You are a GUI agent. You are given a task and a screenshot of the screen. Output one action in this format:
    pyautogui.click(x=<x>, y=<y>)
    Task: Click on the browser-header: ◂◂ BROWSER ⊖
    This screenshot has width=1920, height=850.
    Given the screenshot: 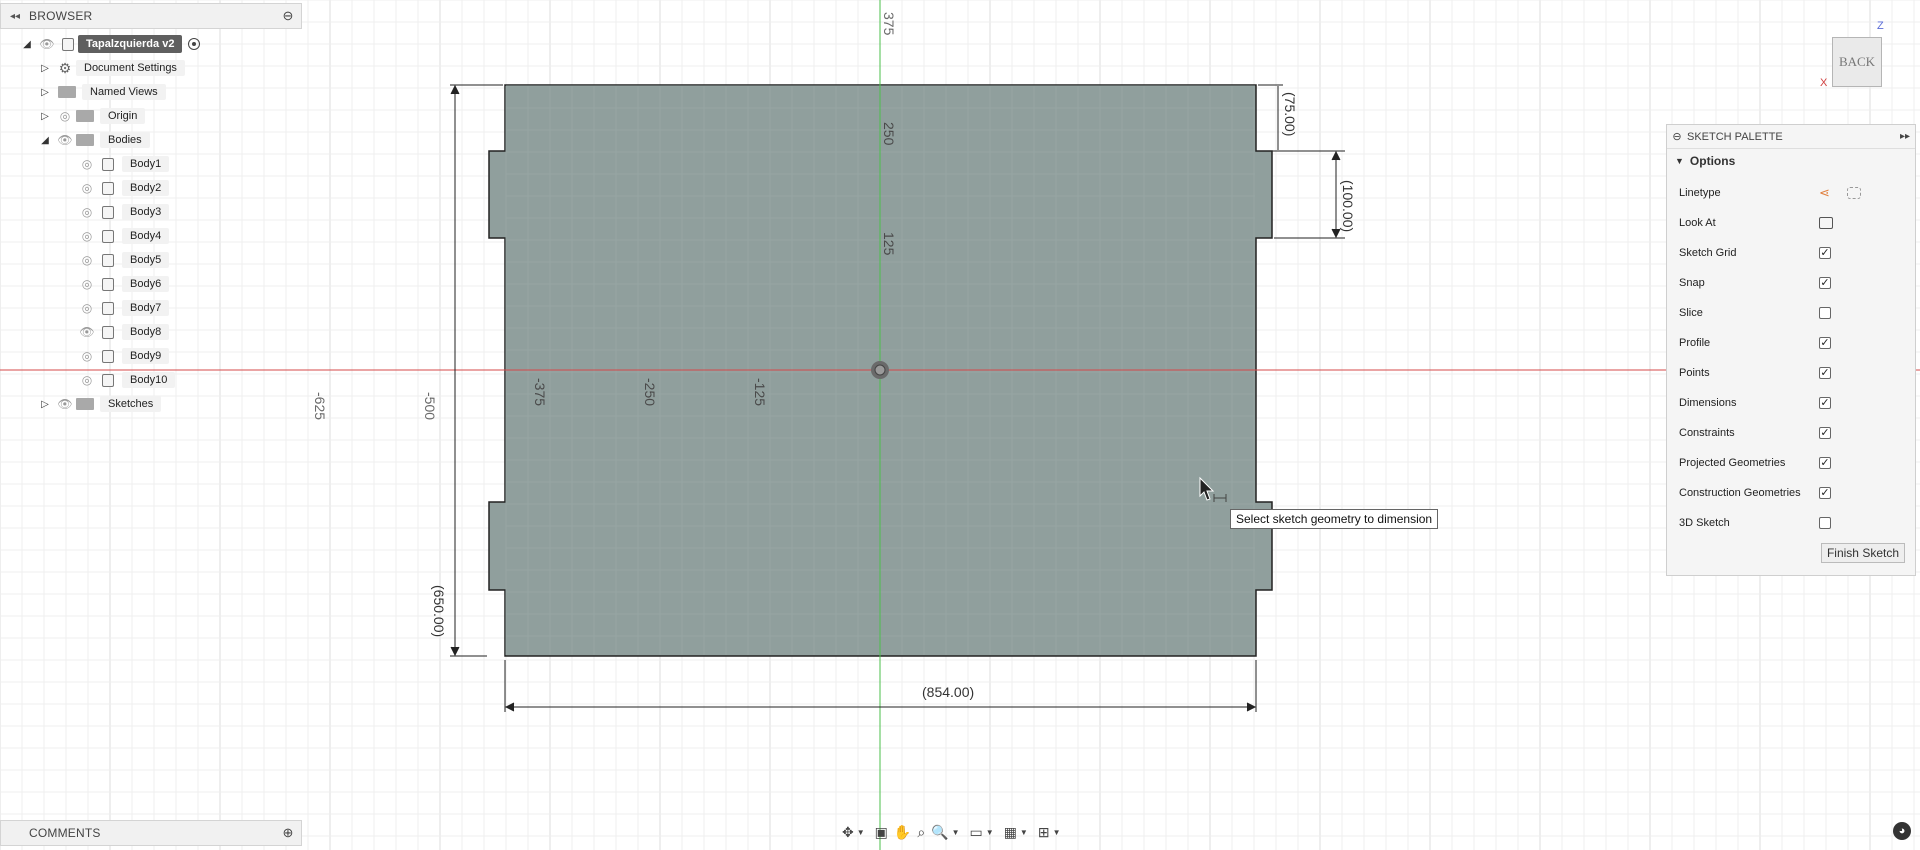 What is the action you would take?
    pyautogui.click(x=151, y=16)
    